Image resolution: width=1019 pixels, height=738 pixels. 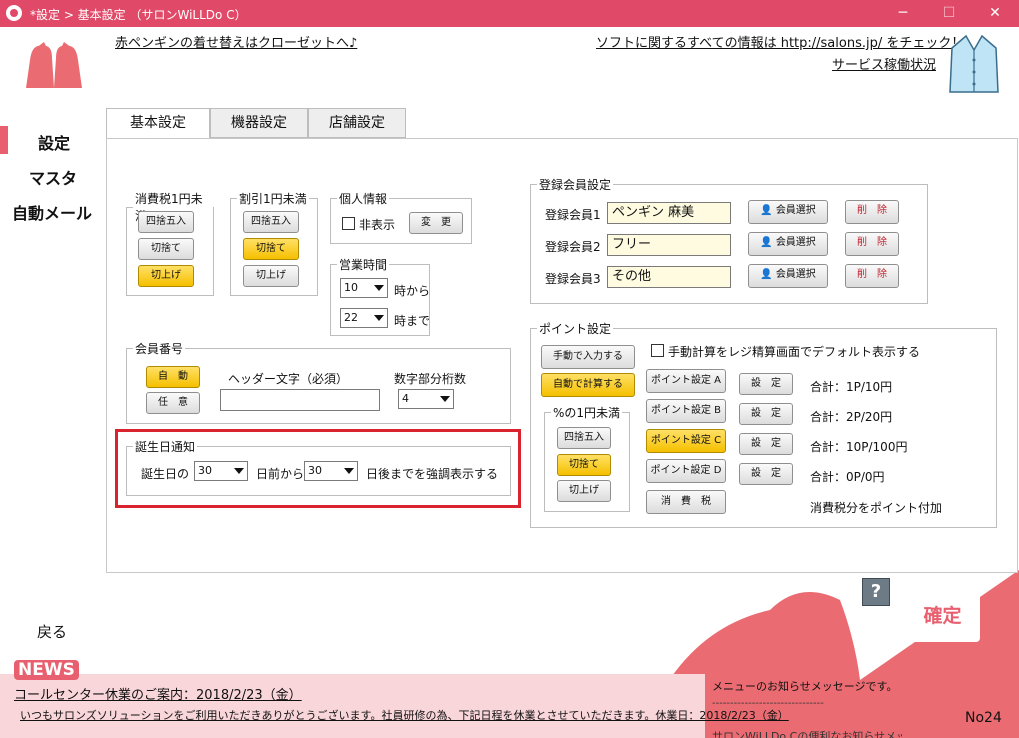 What do you see at coordinates (876, 592) in the screenshot?
I see `help-button: ?` at bounding box center [876, 592].